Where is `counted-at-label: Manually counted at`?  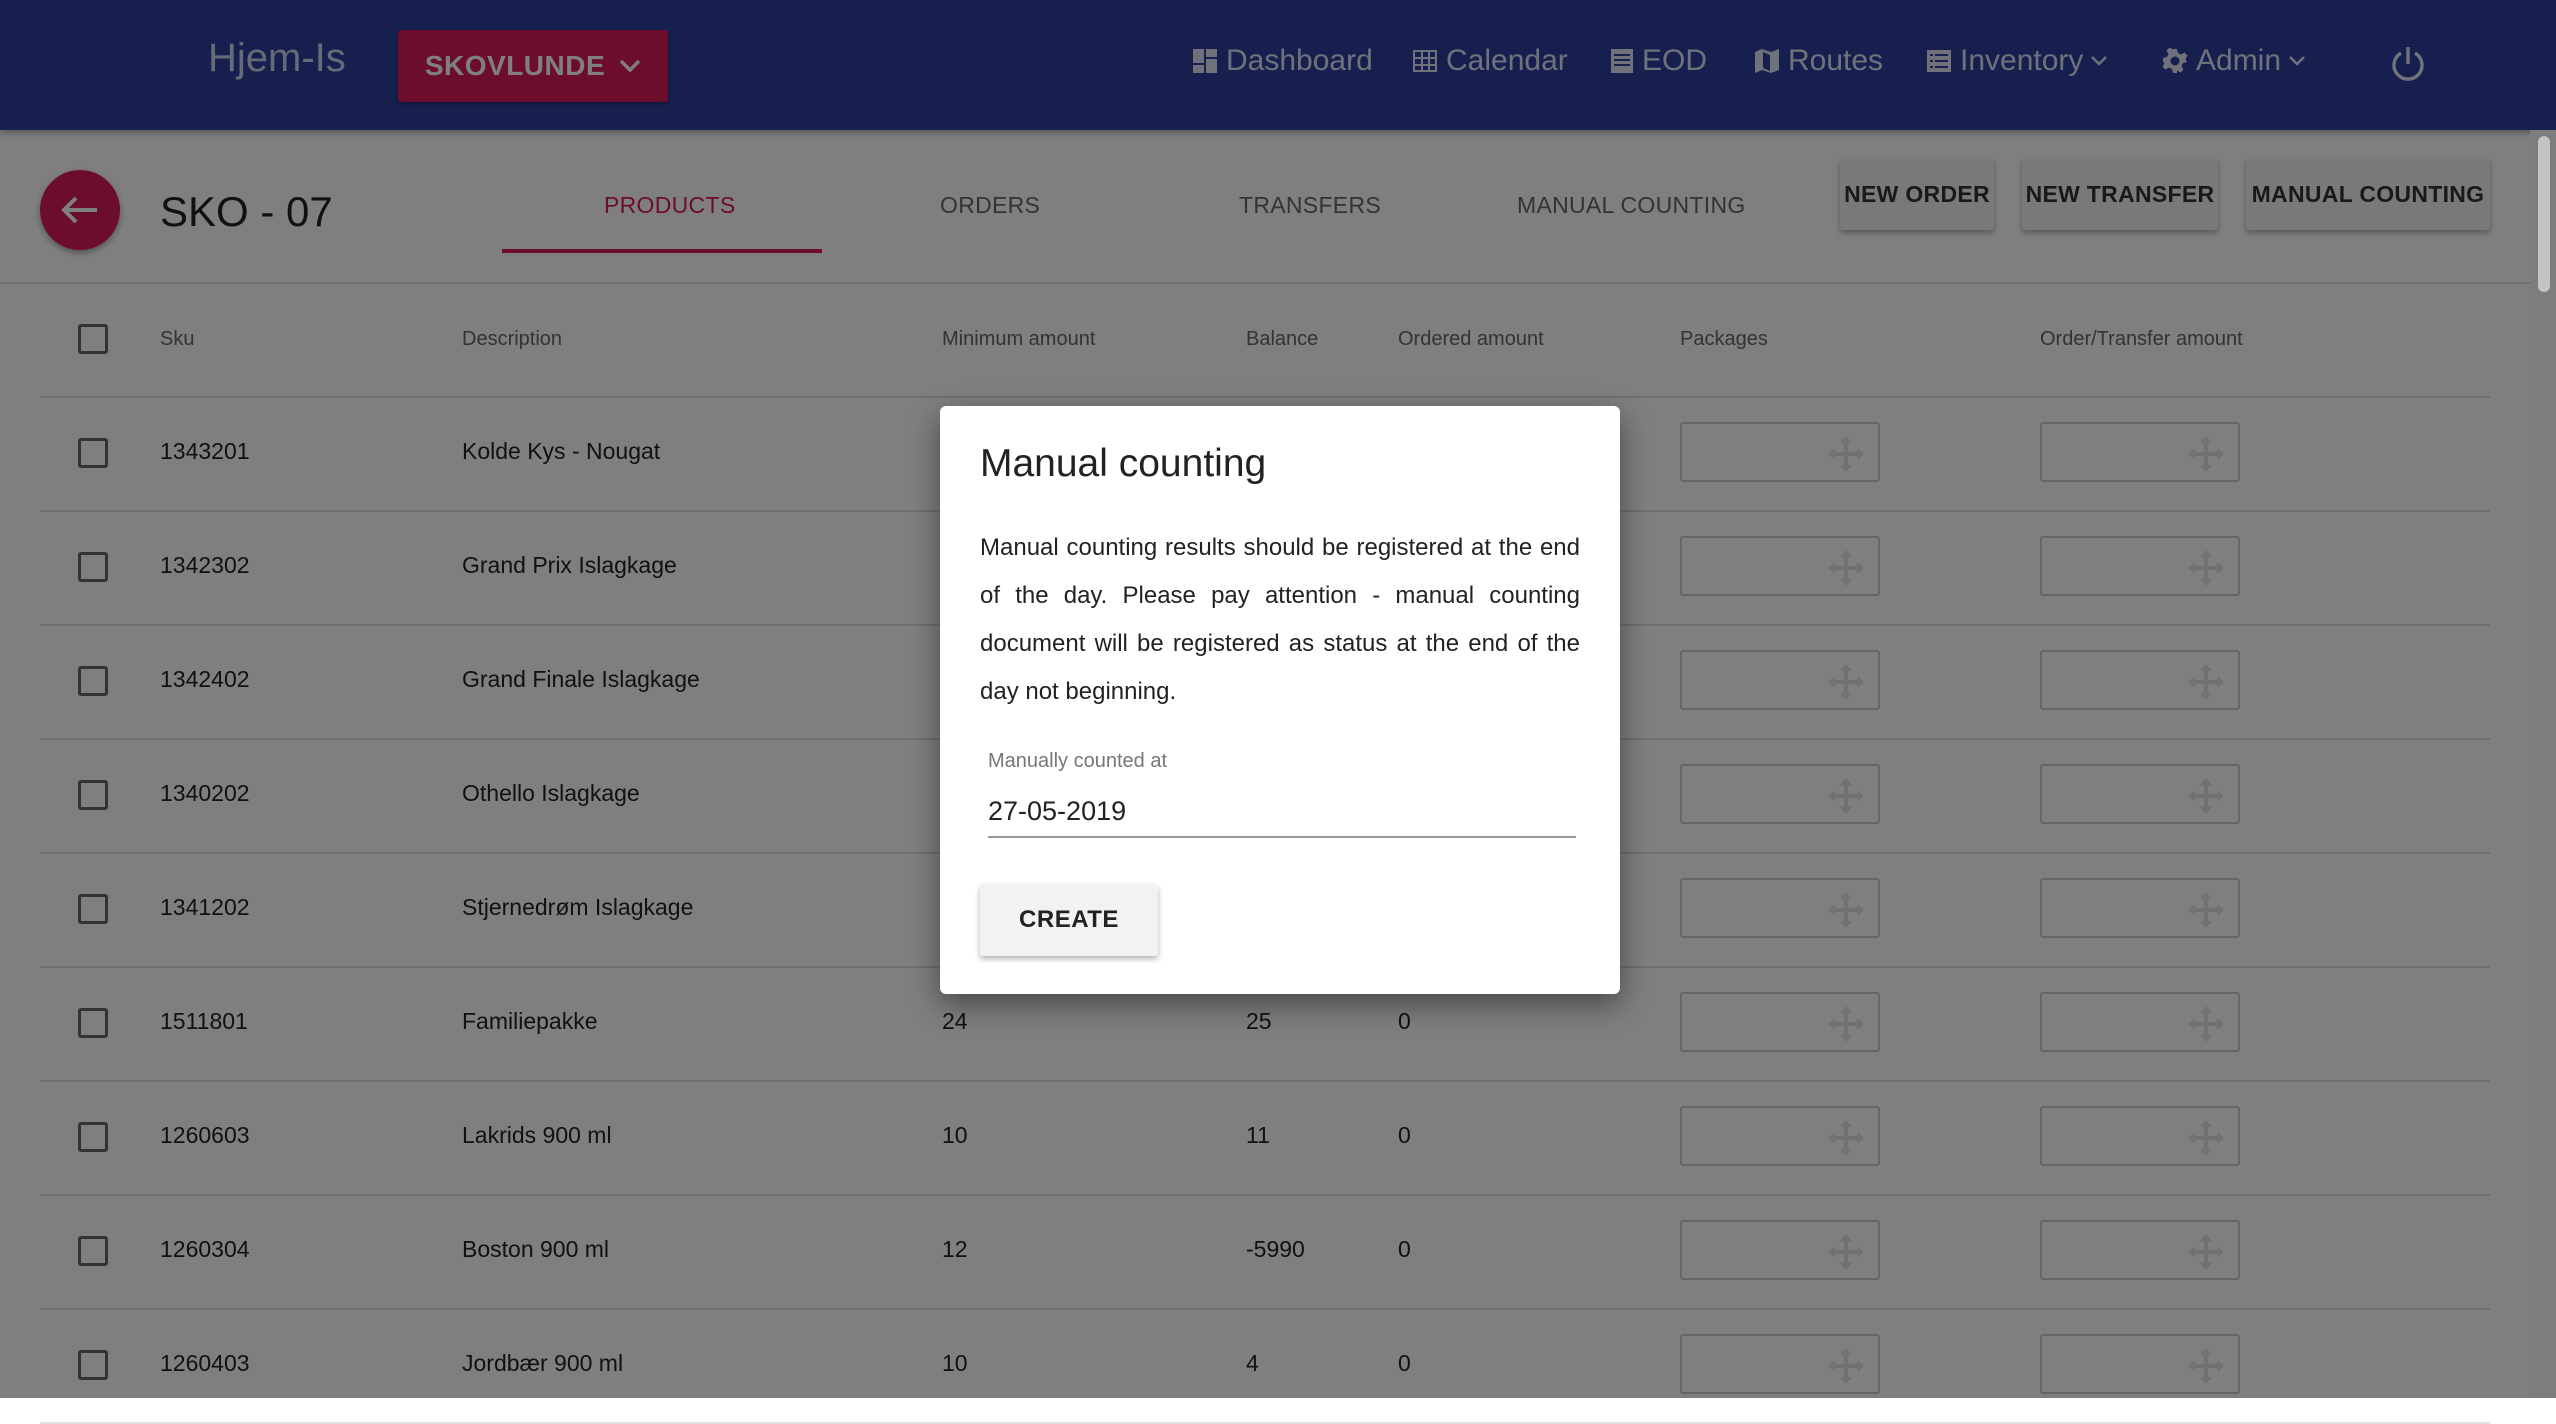 counted-at-label: Manually counted at is located at coordinates (1078, 761).